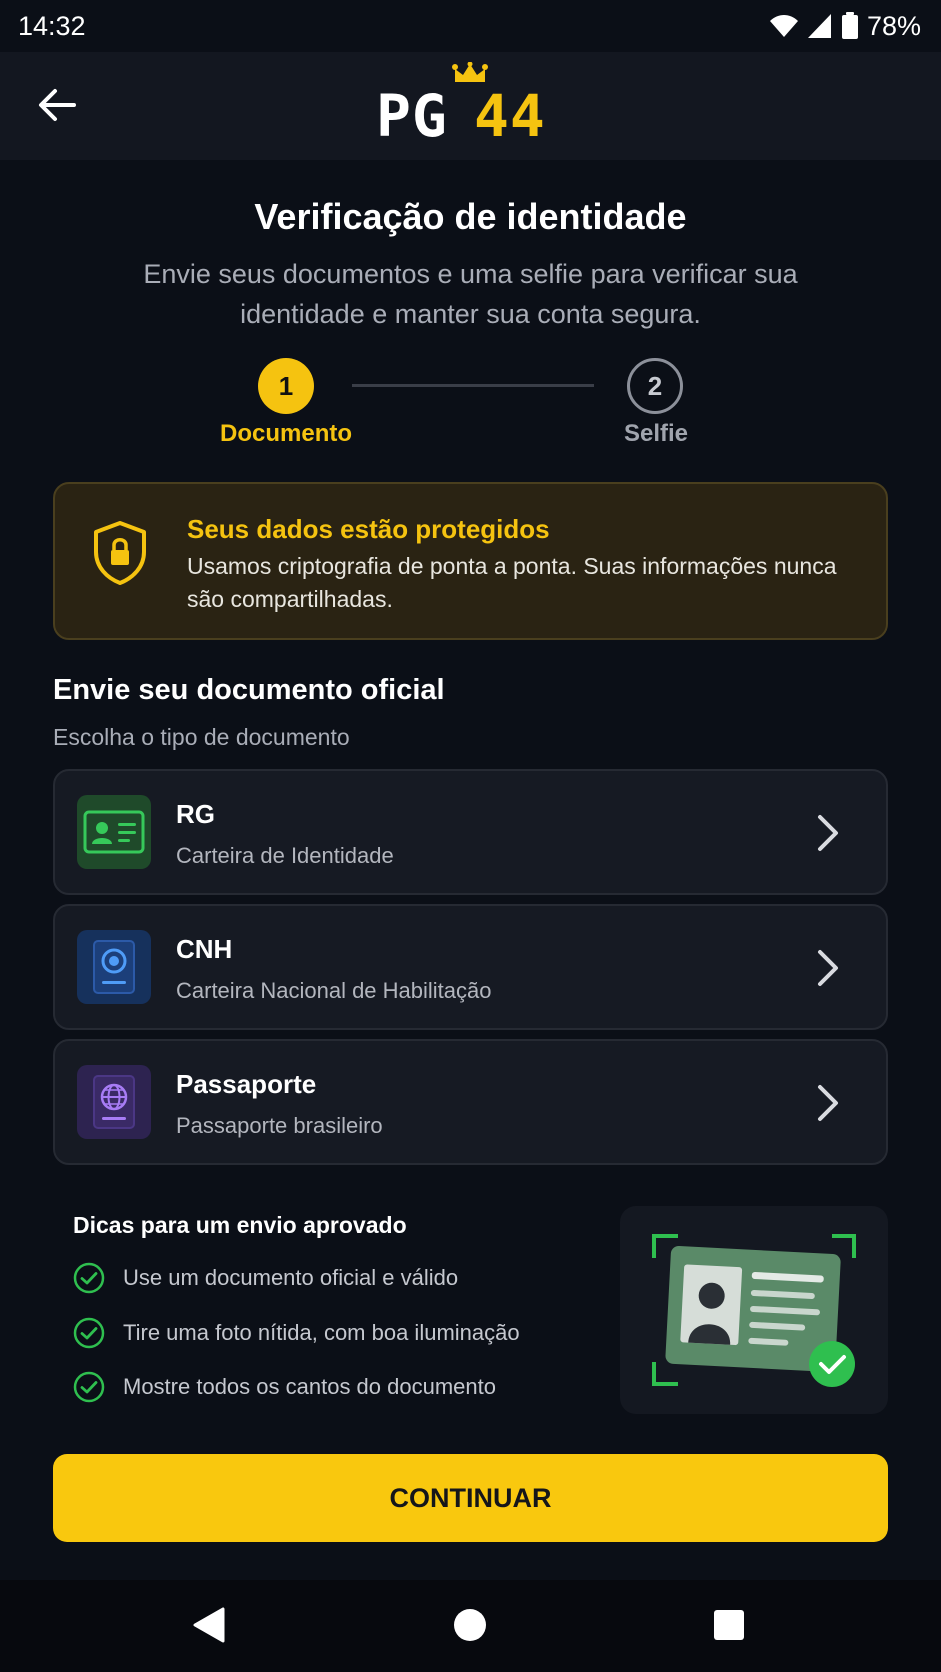 This screenshot has width=941, height=1672. I want to click on document-option-cnh: CNH Carteira Nacional de Habilitação, so click(470, 967).